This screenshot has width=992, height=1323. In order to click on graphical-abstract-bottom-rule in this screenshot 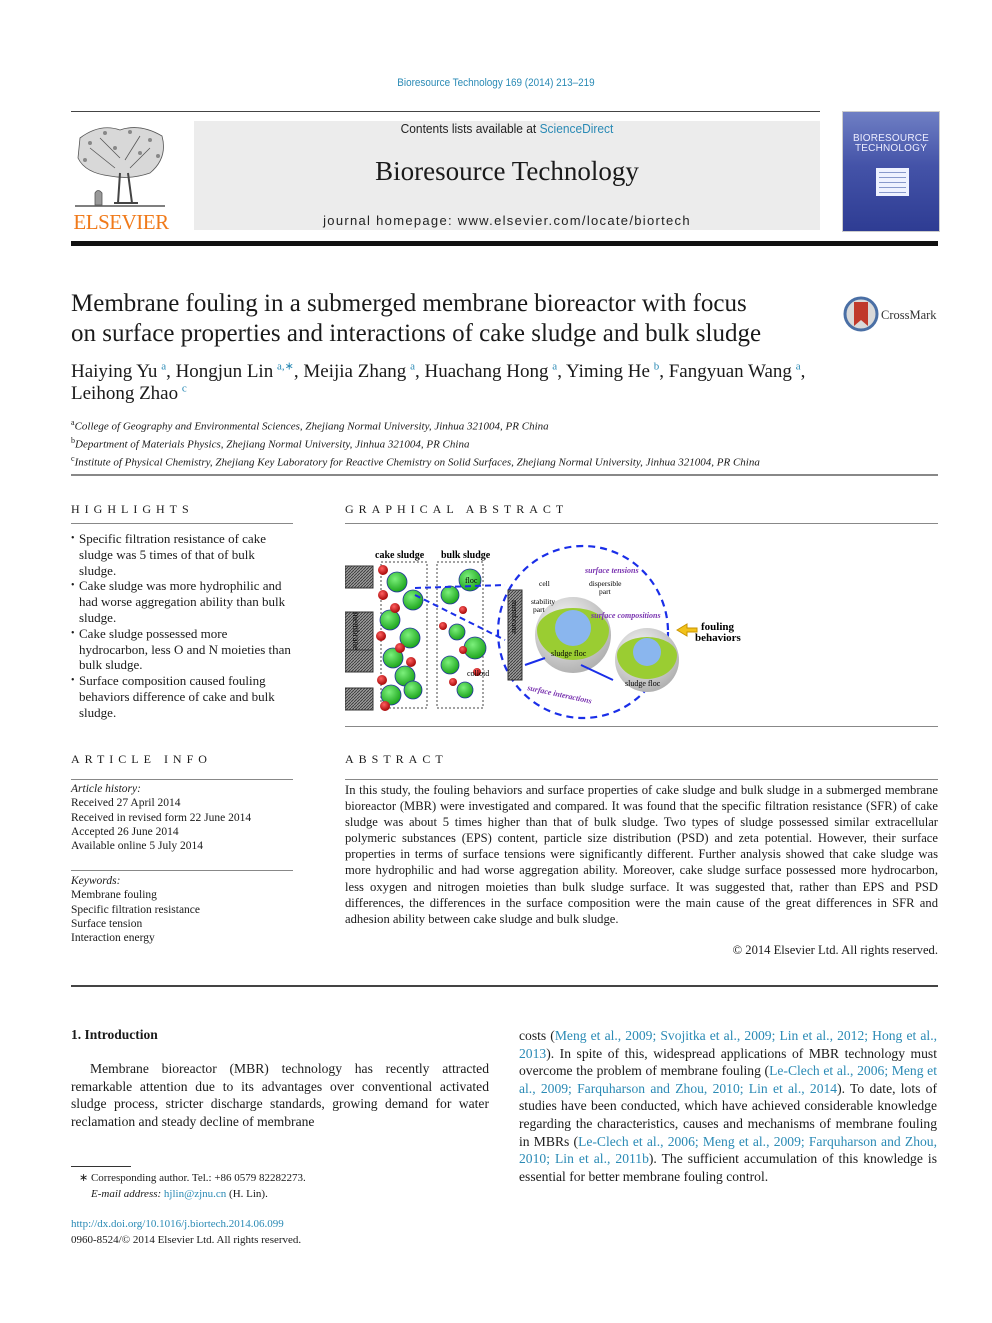, I will do `click(641, 726)`.